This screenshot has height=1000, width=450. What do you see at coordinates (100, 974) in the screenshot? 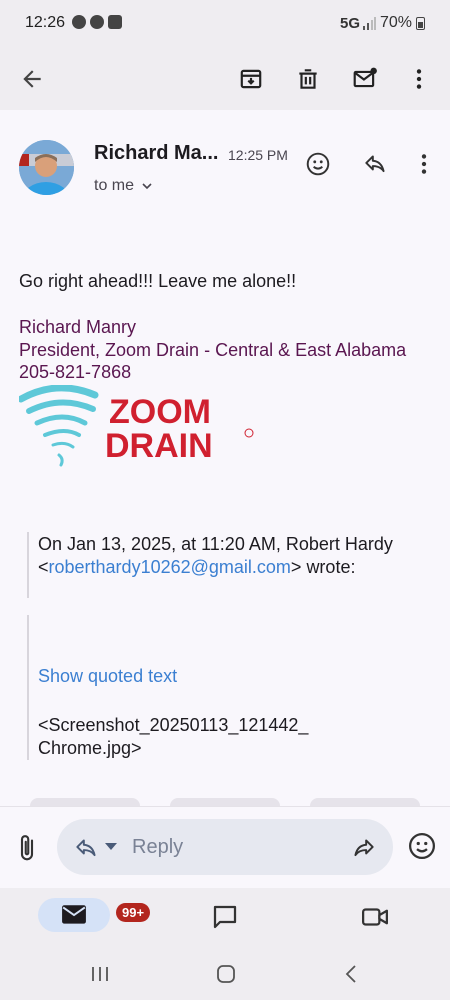
I see `recent-apps-icon` at bounding box center [100, 974].